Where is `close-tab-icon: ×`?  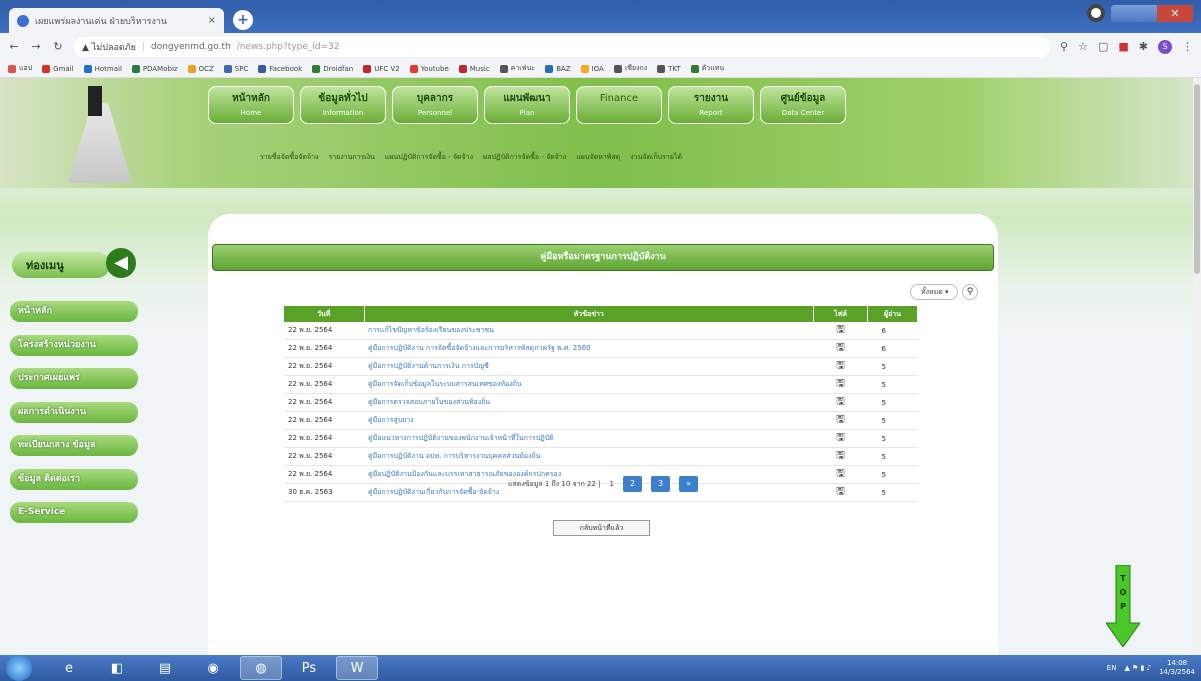
close-tab-icon: × is located at coordinates (212, 20).